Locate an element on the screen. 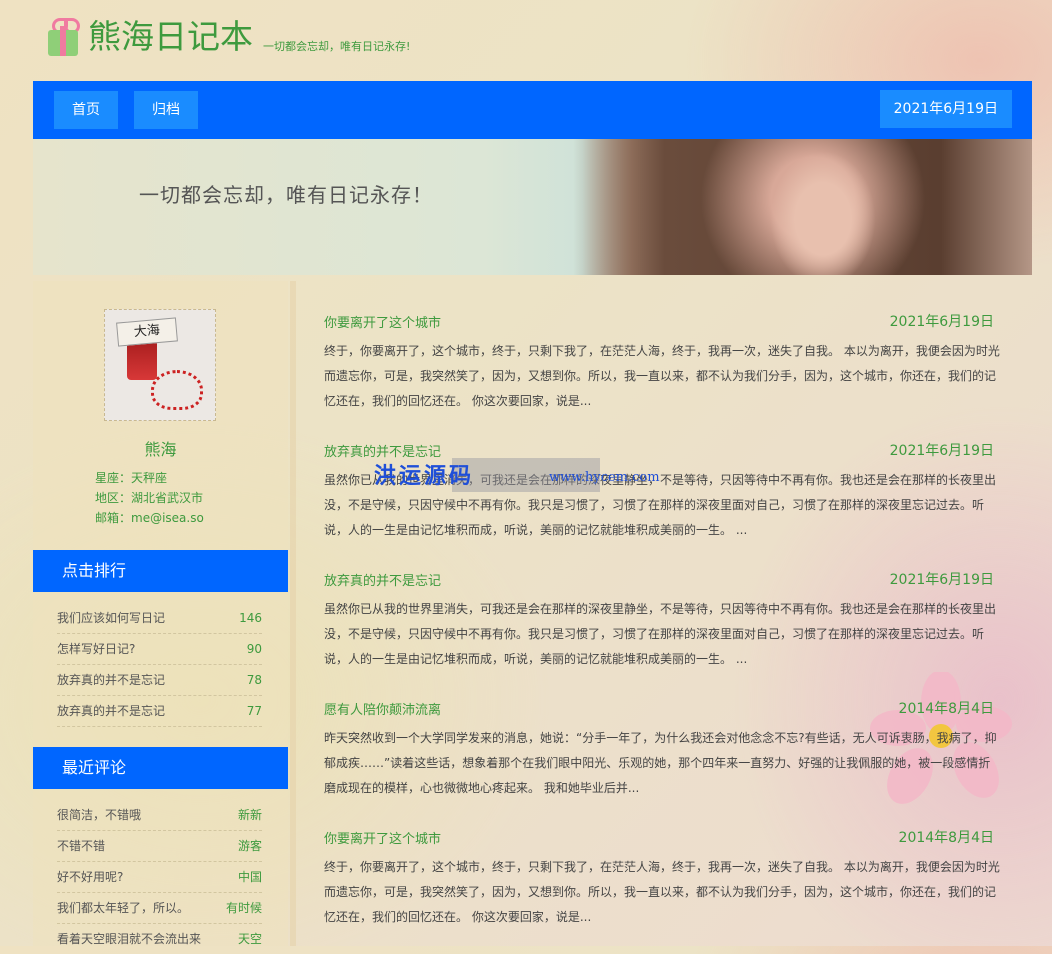 Image resolution: width=1052 pixels, height=954 pixels. nav-archive-button: 归档 is located at coordinates (166, 110).